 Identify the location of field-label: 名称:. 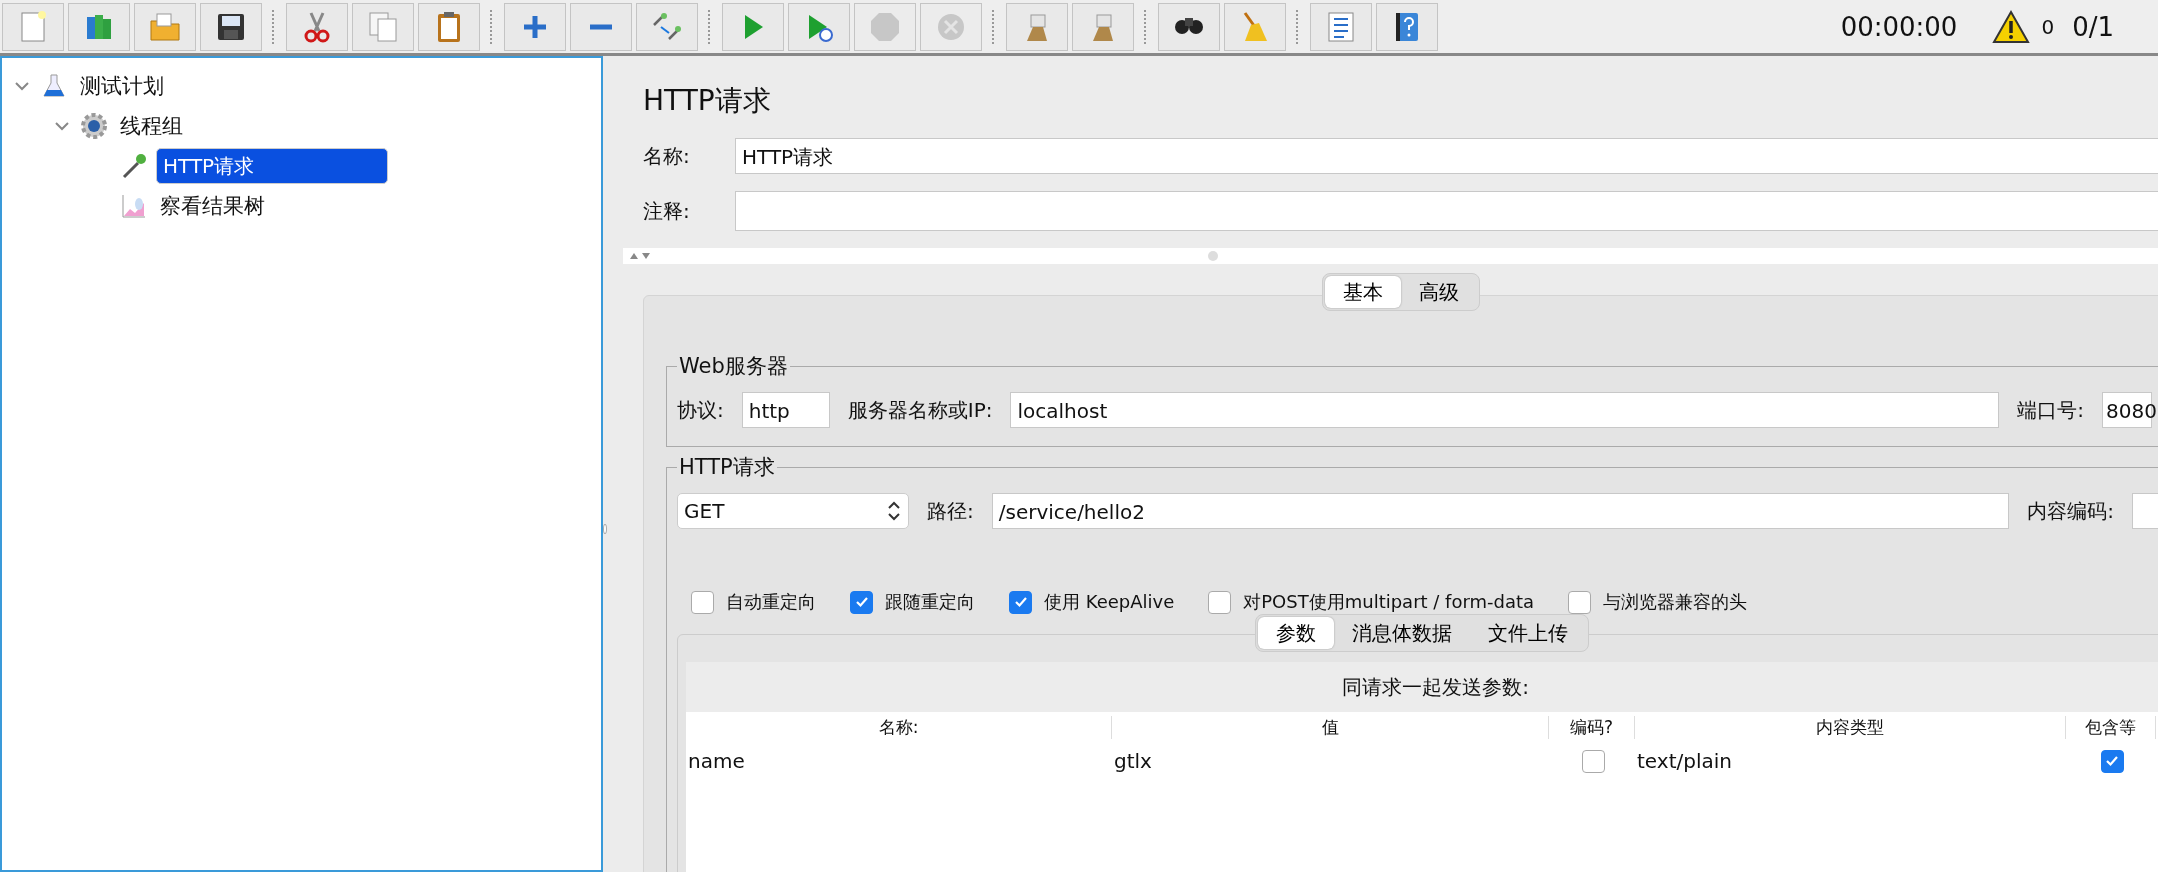
(667, 156).